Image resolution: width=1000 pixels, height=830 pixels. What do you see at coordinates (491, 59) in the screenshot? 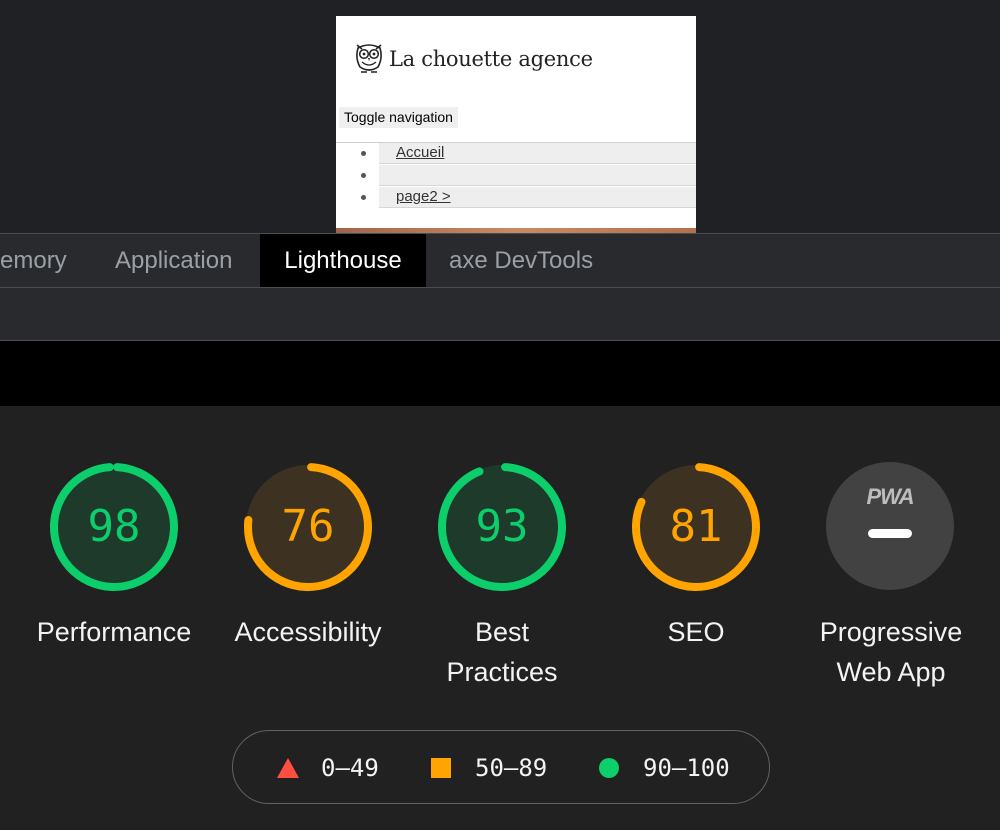
I see `site-brand-name: La chouette agence` at bounding box center [491, 59].